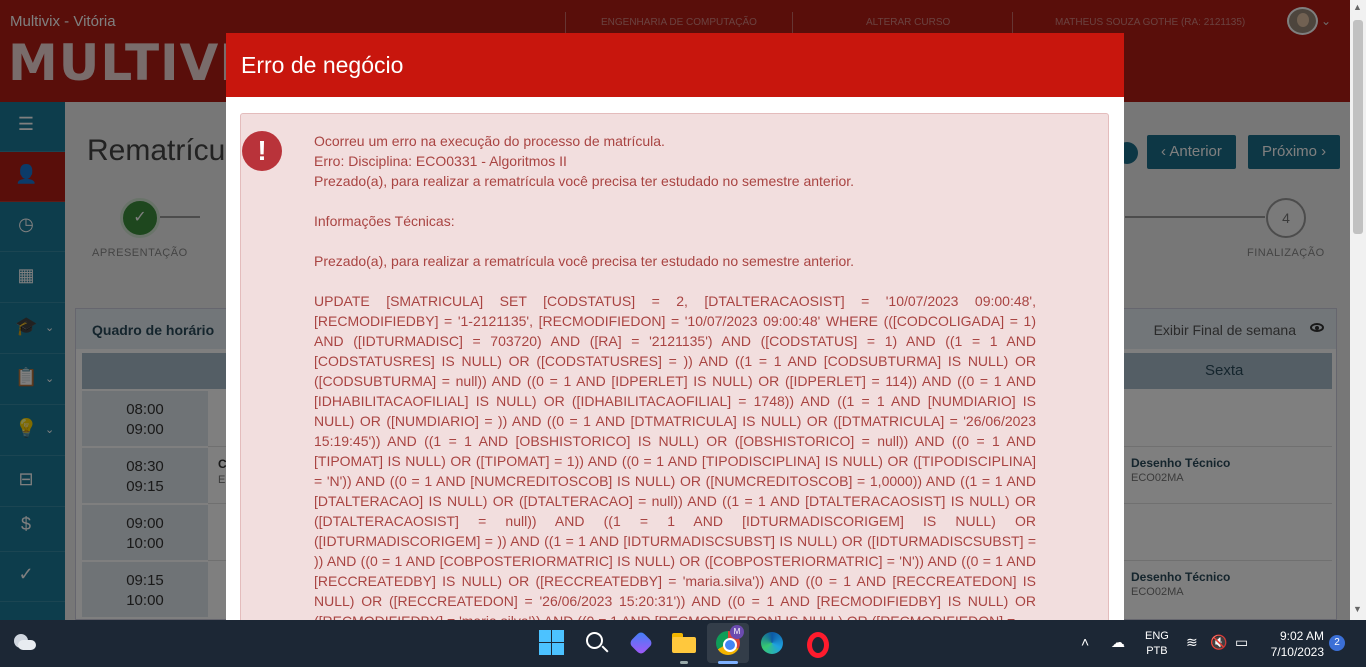 This screenshot has width=1366, height=667. What do you see at coordinates (675, 65) in the screenshot?
I see `modal-header: Erro de negócio` at bounding box center [675, 65].